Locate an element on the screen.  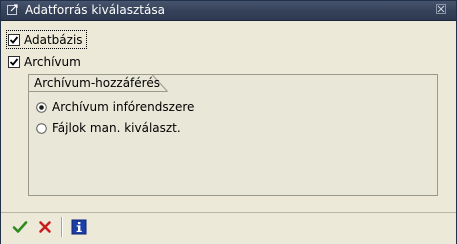
cancel-icon is located at coordinates (45, 227).